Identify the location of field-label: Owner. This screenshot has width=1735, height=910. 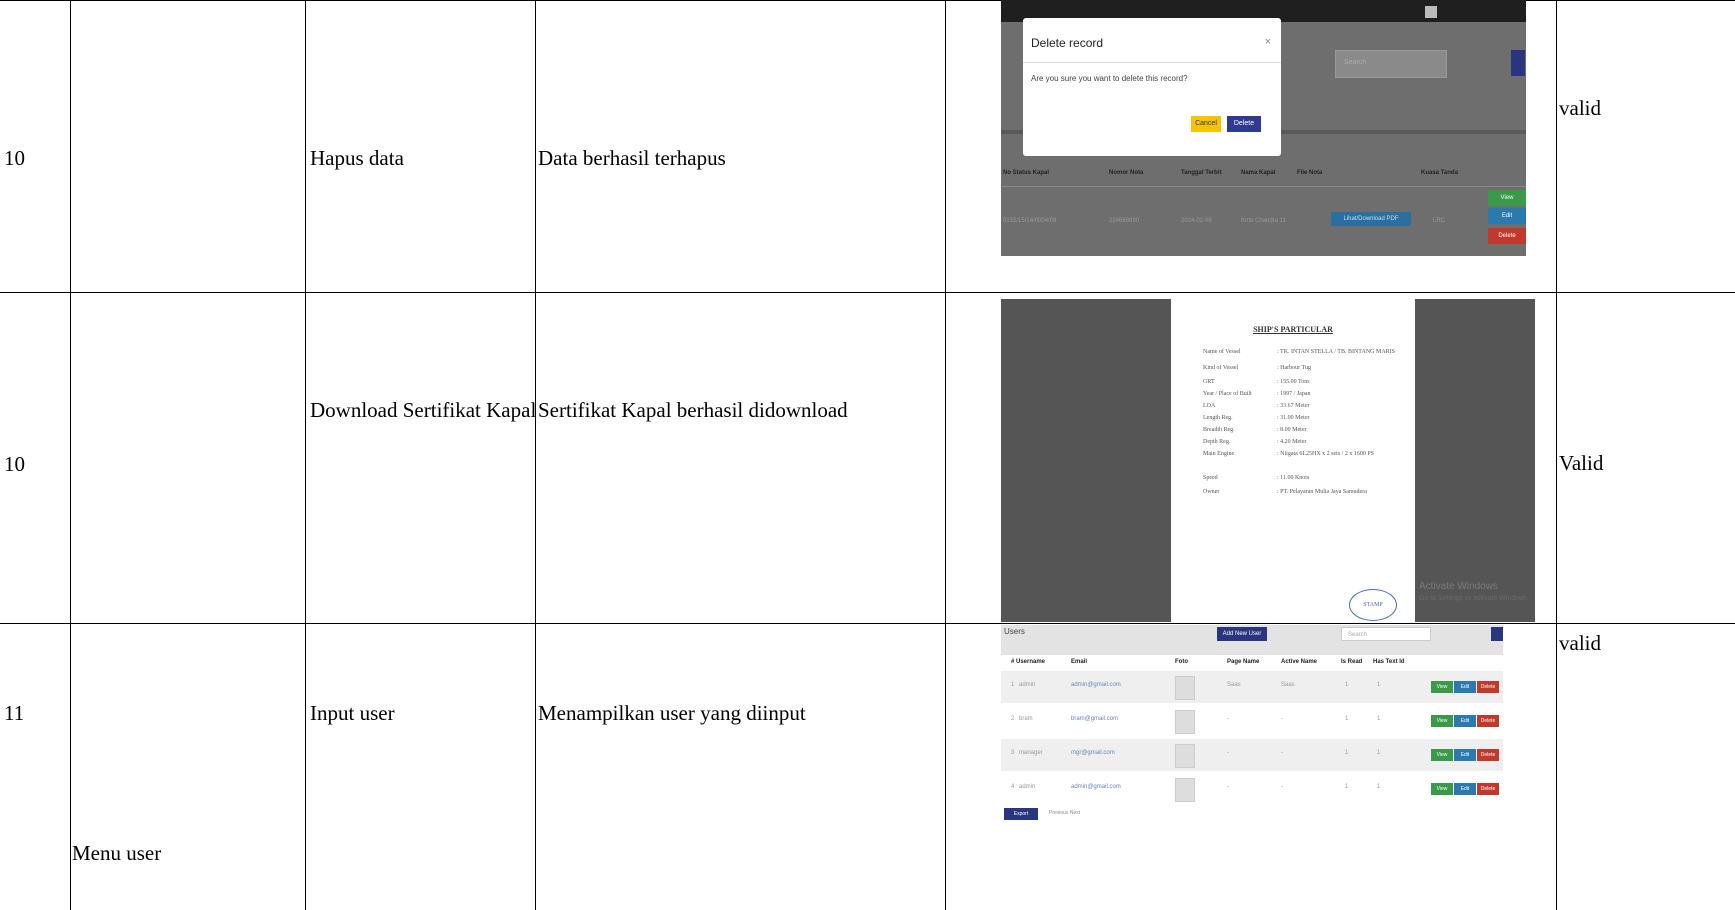
(1211, 492).